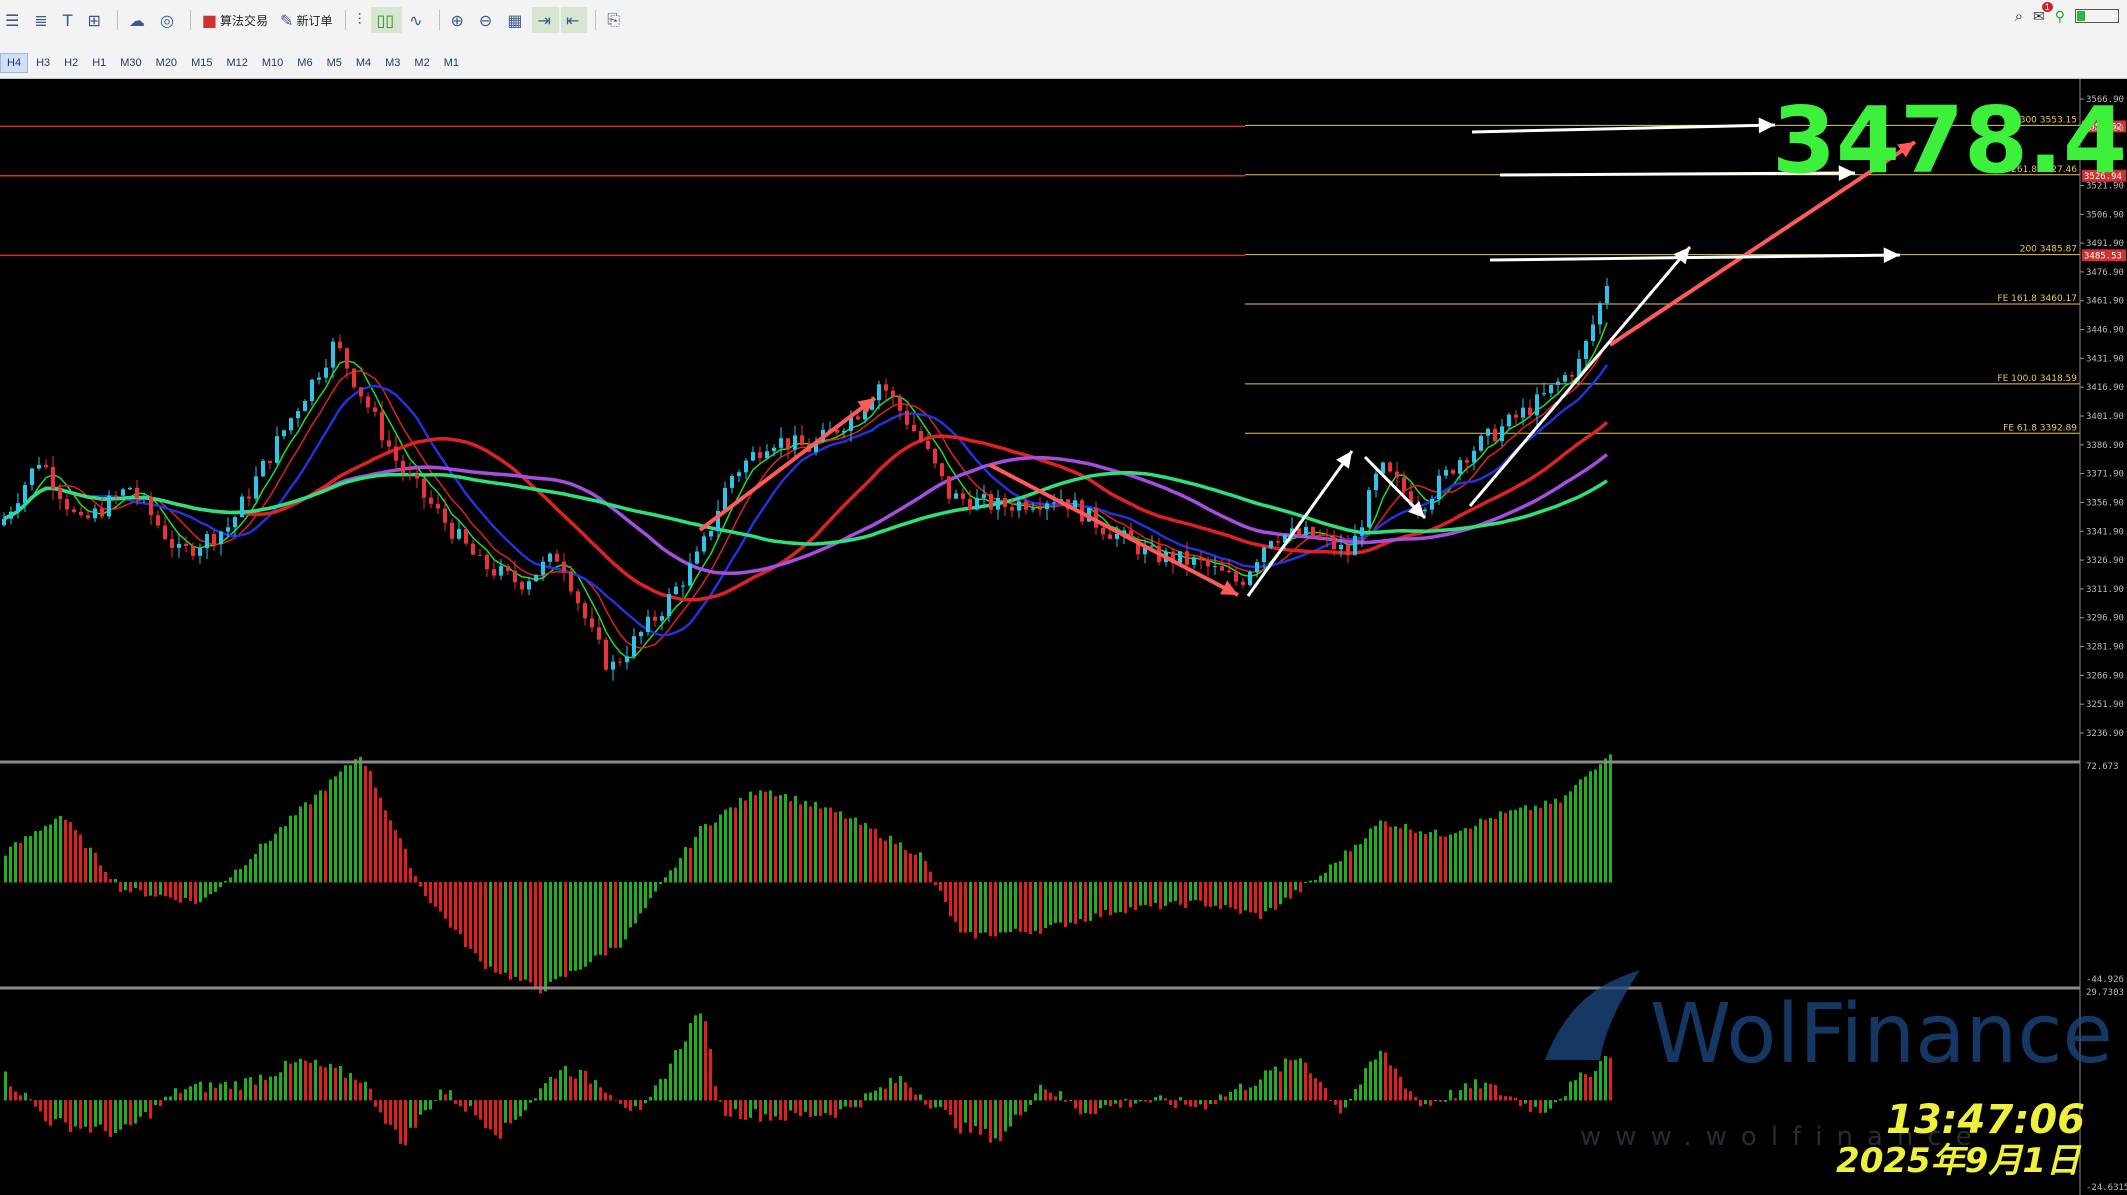 The image size is (2127, 1195). Describe the element at coordinates (487, 20) in the screenshot. I see `zoom-out-icon: ⊖` at that location.